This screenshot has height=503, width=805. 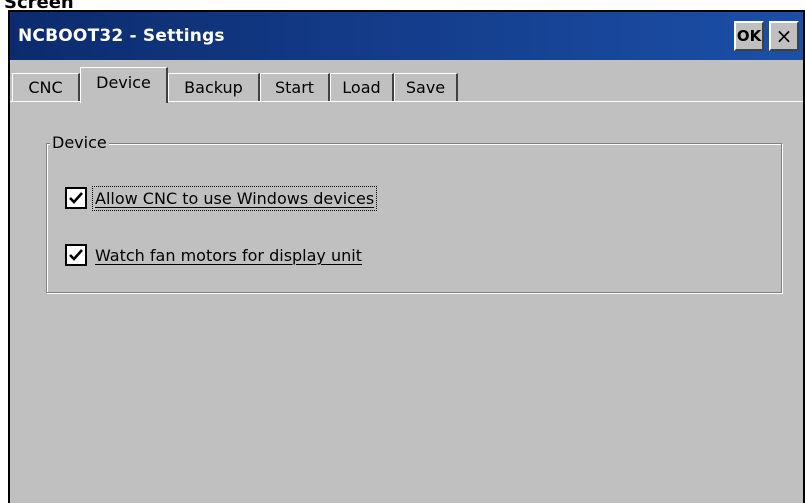 I want to click on tab-device: Device, so click(x=124, y=85).